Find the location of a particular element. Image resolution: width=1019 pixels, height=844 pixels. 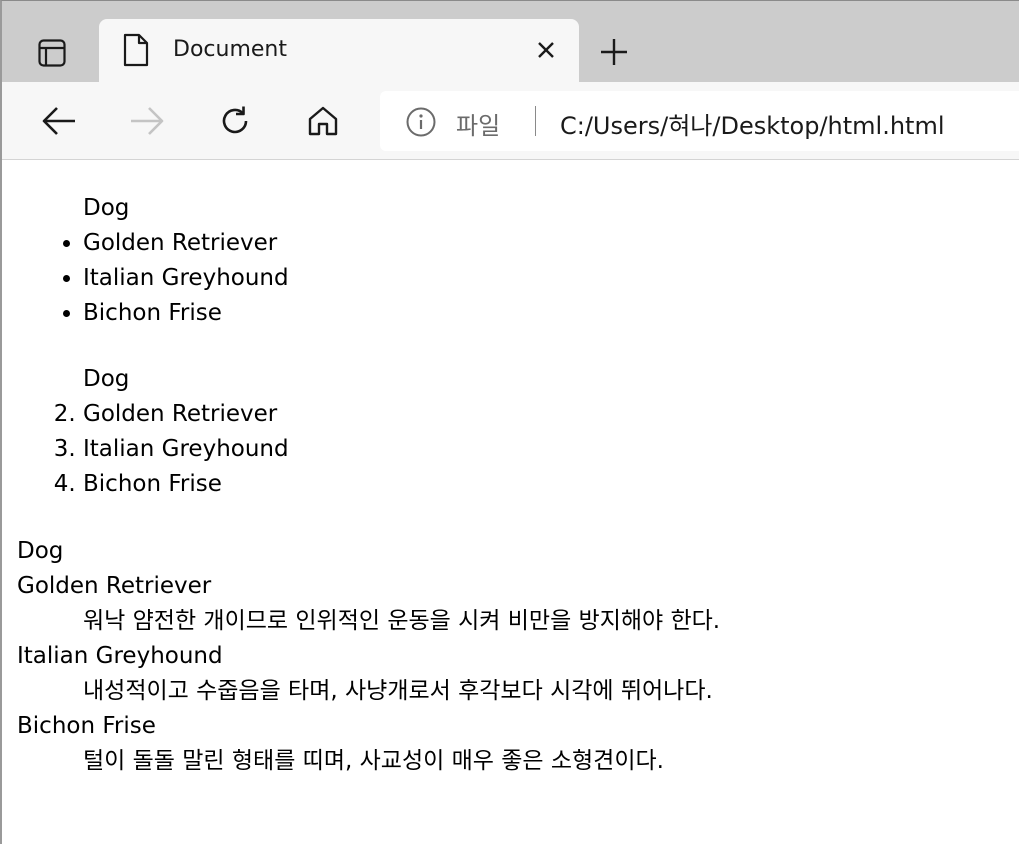

plus-icon is located at coordinates (614, 52).